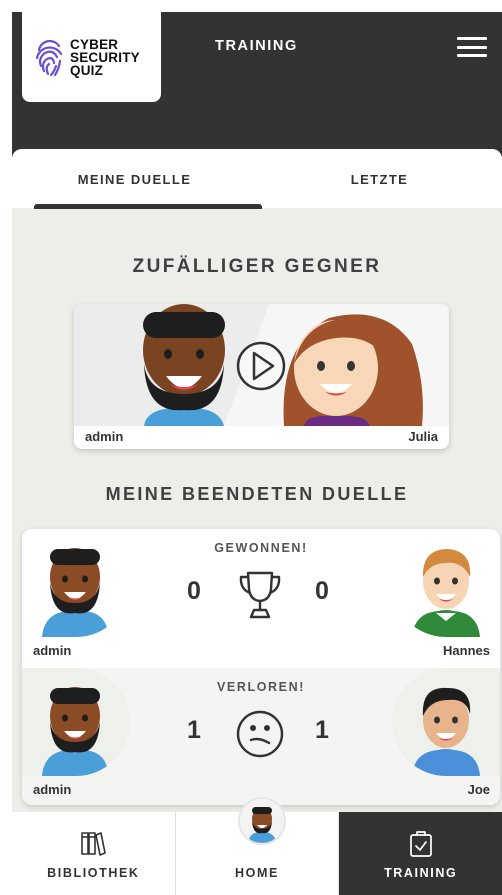 The height and width of the screenshot is (895, 502). I want to click on trophy-icon, so click(260, 595).